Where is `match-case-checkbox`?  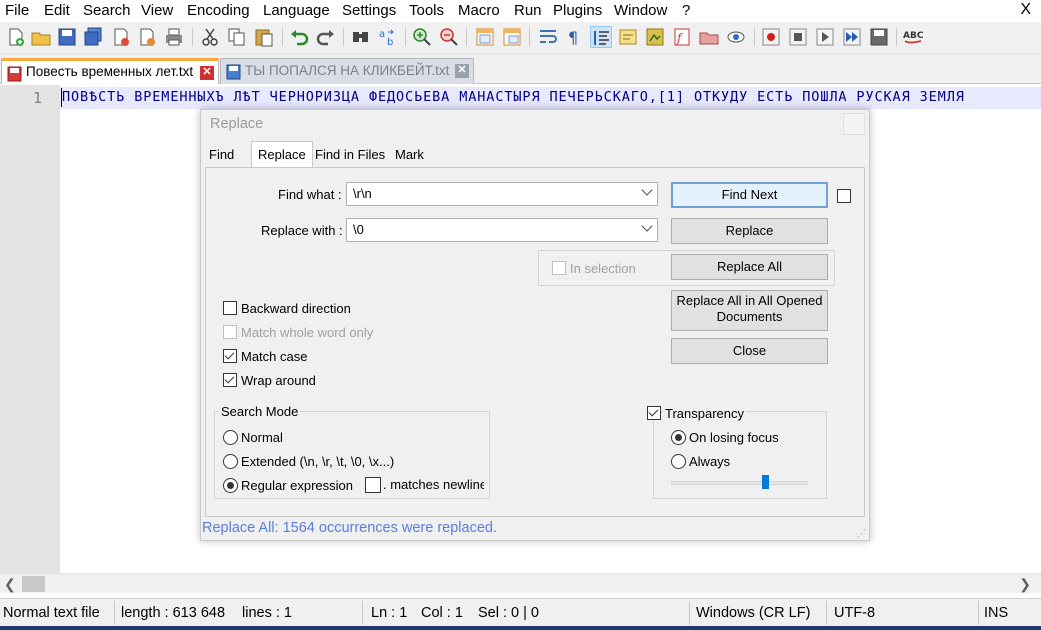 match-case-checkbox is located at coordinates (230, 356).